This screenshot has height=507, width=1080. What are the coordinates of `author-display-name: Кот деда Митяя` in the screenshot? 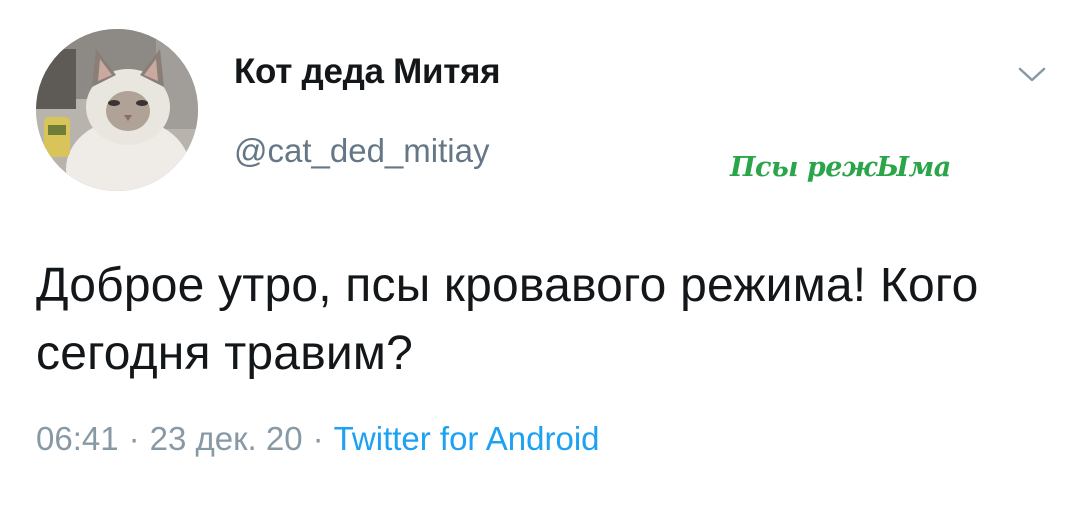 It's located at (367, 72).